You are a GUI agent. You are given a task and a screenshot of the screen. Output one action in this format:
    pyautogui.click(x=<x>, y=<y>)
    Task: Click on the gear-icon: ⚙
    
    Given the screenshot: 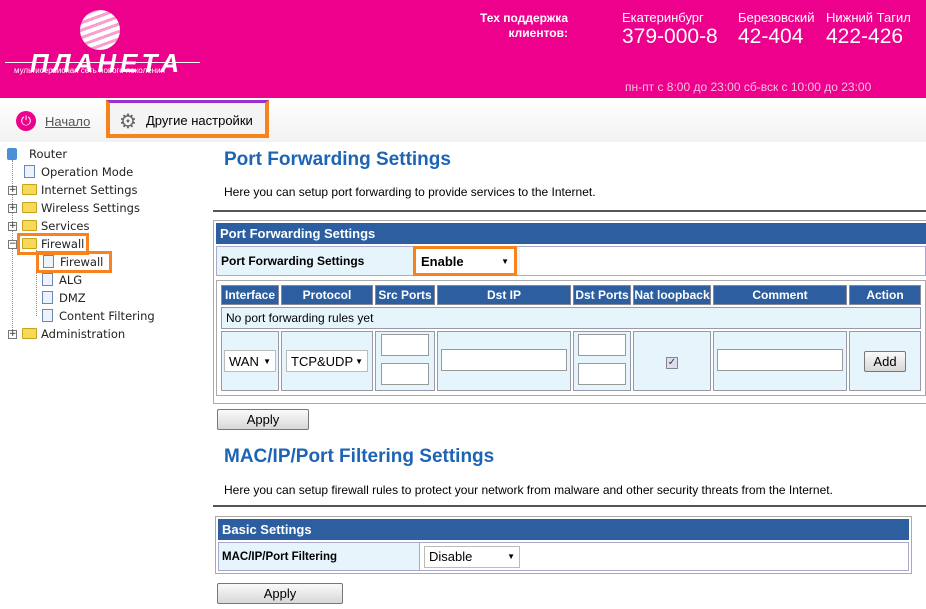 What is the action you would take?
    pyautogui.click(x=128, y=122)
    